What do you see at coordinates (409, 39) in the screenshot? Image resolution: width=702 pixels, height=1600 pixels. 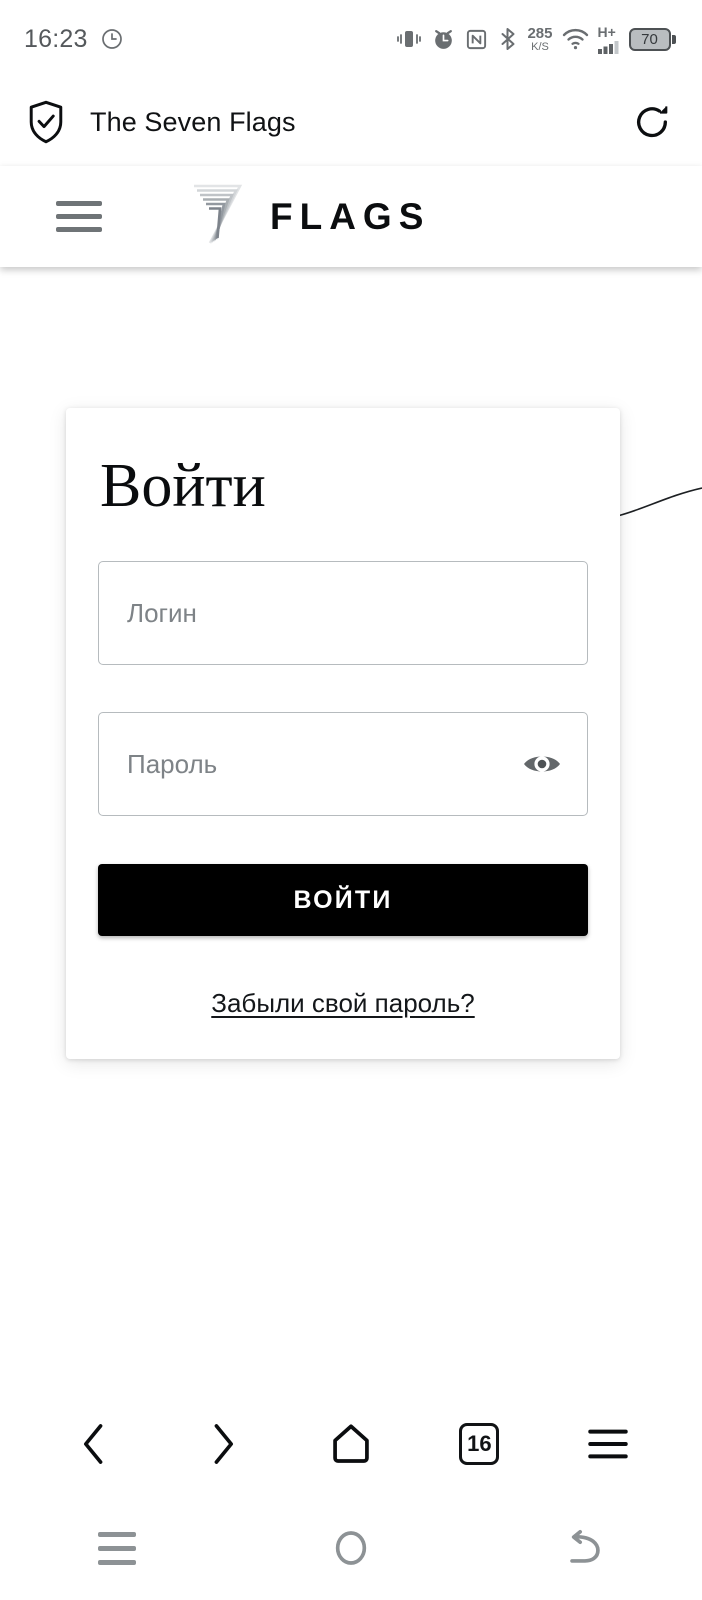 I see `vibrate-icon` at bounding box center [409, 39].